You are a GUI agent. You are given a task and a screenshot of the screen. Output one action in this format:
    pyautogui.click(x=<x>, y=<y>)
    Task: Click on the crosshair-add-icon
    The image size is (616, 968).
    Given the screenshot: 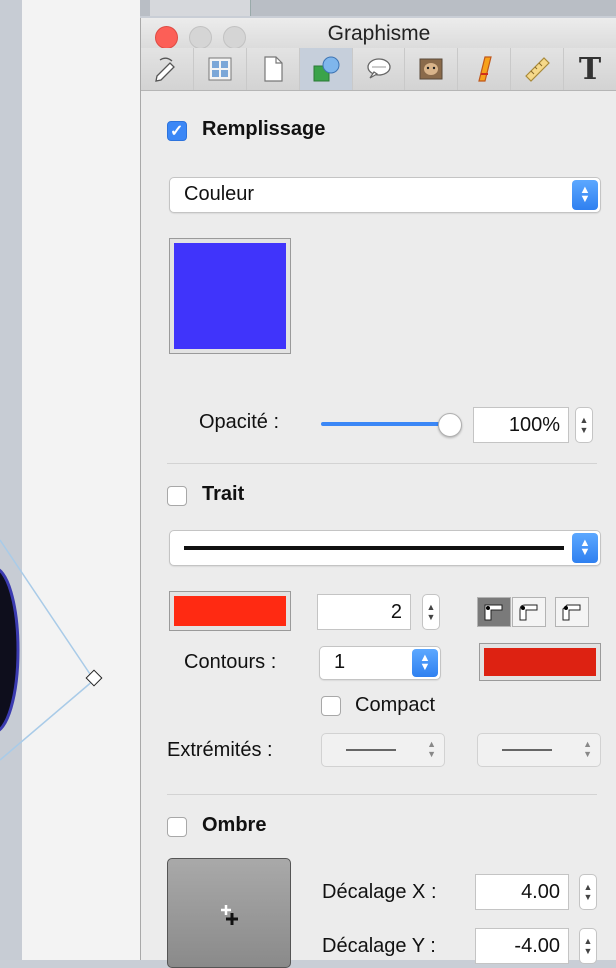 What is the action you would take?
    pyautogui.click(x=229, y=915)
    